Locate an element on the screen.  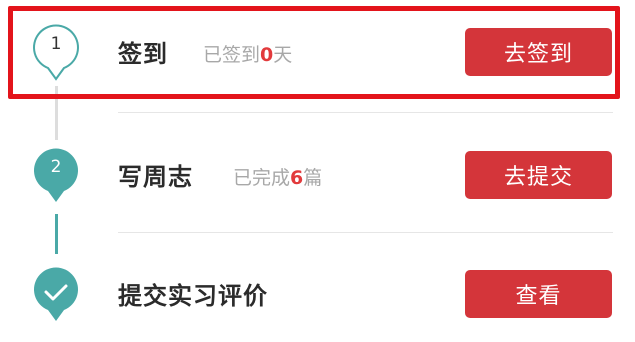
step-number: 2 is located at coordinates (56, 167).